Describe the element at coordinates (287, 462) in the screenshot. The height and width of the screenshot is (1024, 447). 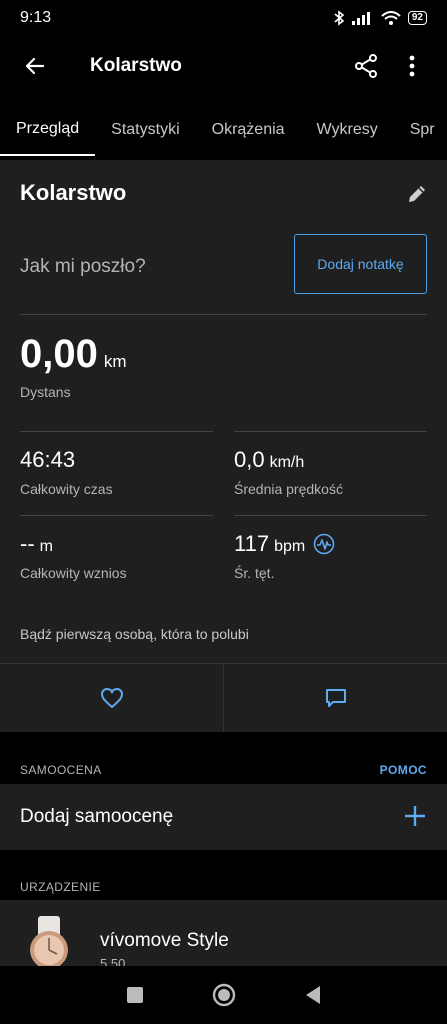
I see `stat-unit: km/h` at that location.